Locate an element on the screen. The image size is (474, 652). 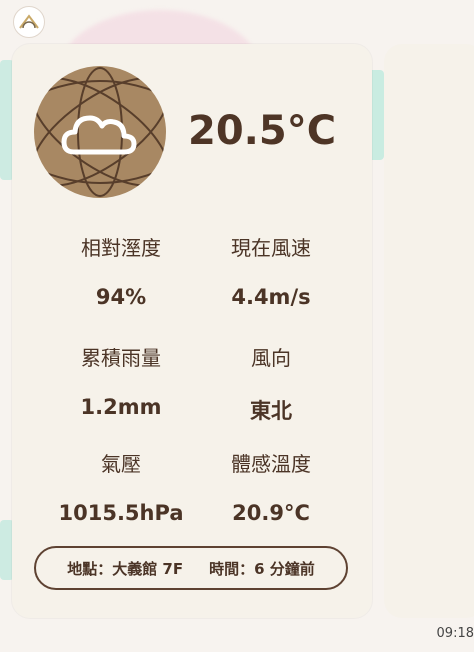
wind-direction-value: 東北 is located at coordinates (271, 411).